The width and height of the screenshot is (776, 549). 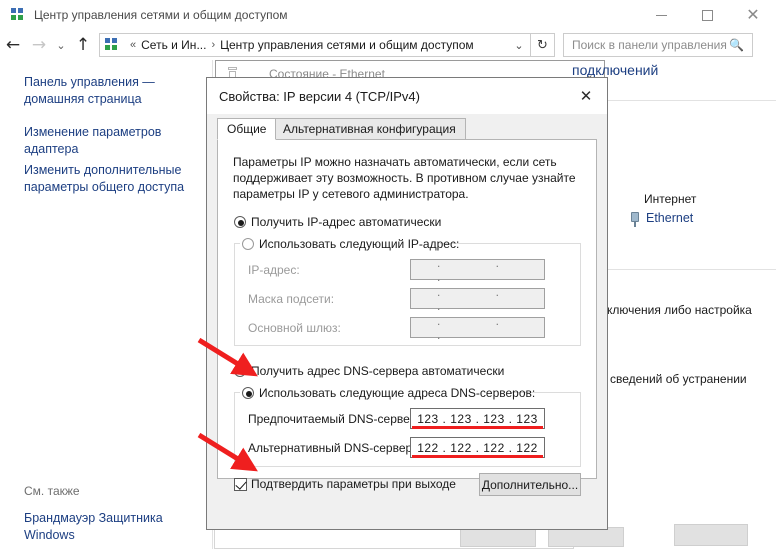 I want to click on recent-locations-button: ⌄, so click(x=61, y=45).